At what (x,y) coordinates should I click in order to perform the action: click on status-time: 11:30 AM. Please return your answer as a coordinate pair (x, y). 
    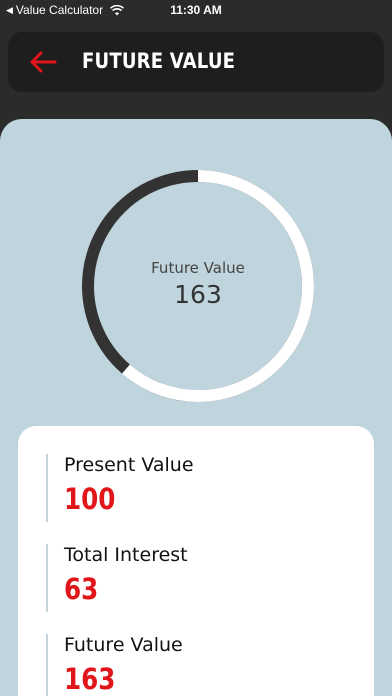
    Looking at the image, I should click on (196, 10).